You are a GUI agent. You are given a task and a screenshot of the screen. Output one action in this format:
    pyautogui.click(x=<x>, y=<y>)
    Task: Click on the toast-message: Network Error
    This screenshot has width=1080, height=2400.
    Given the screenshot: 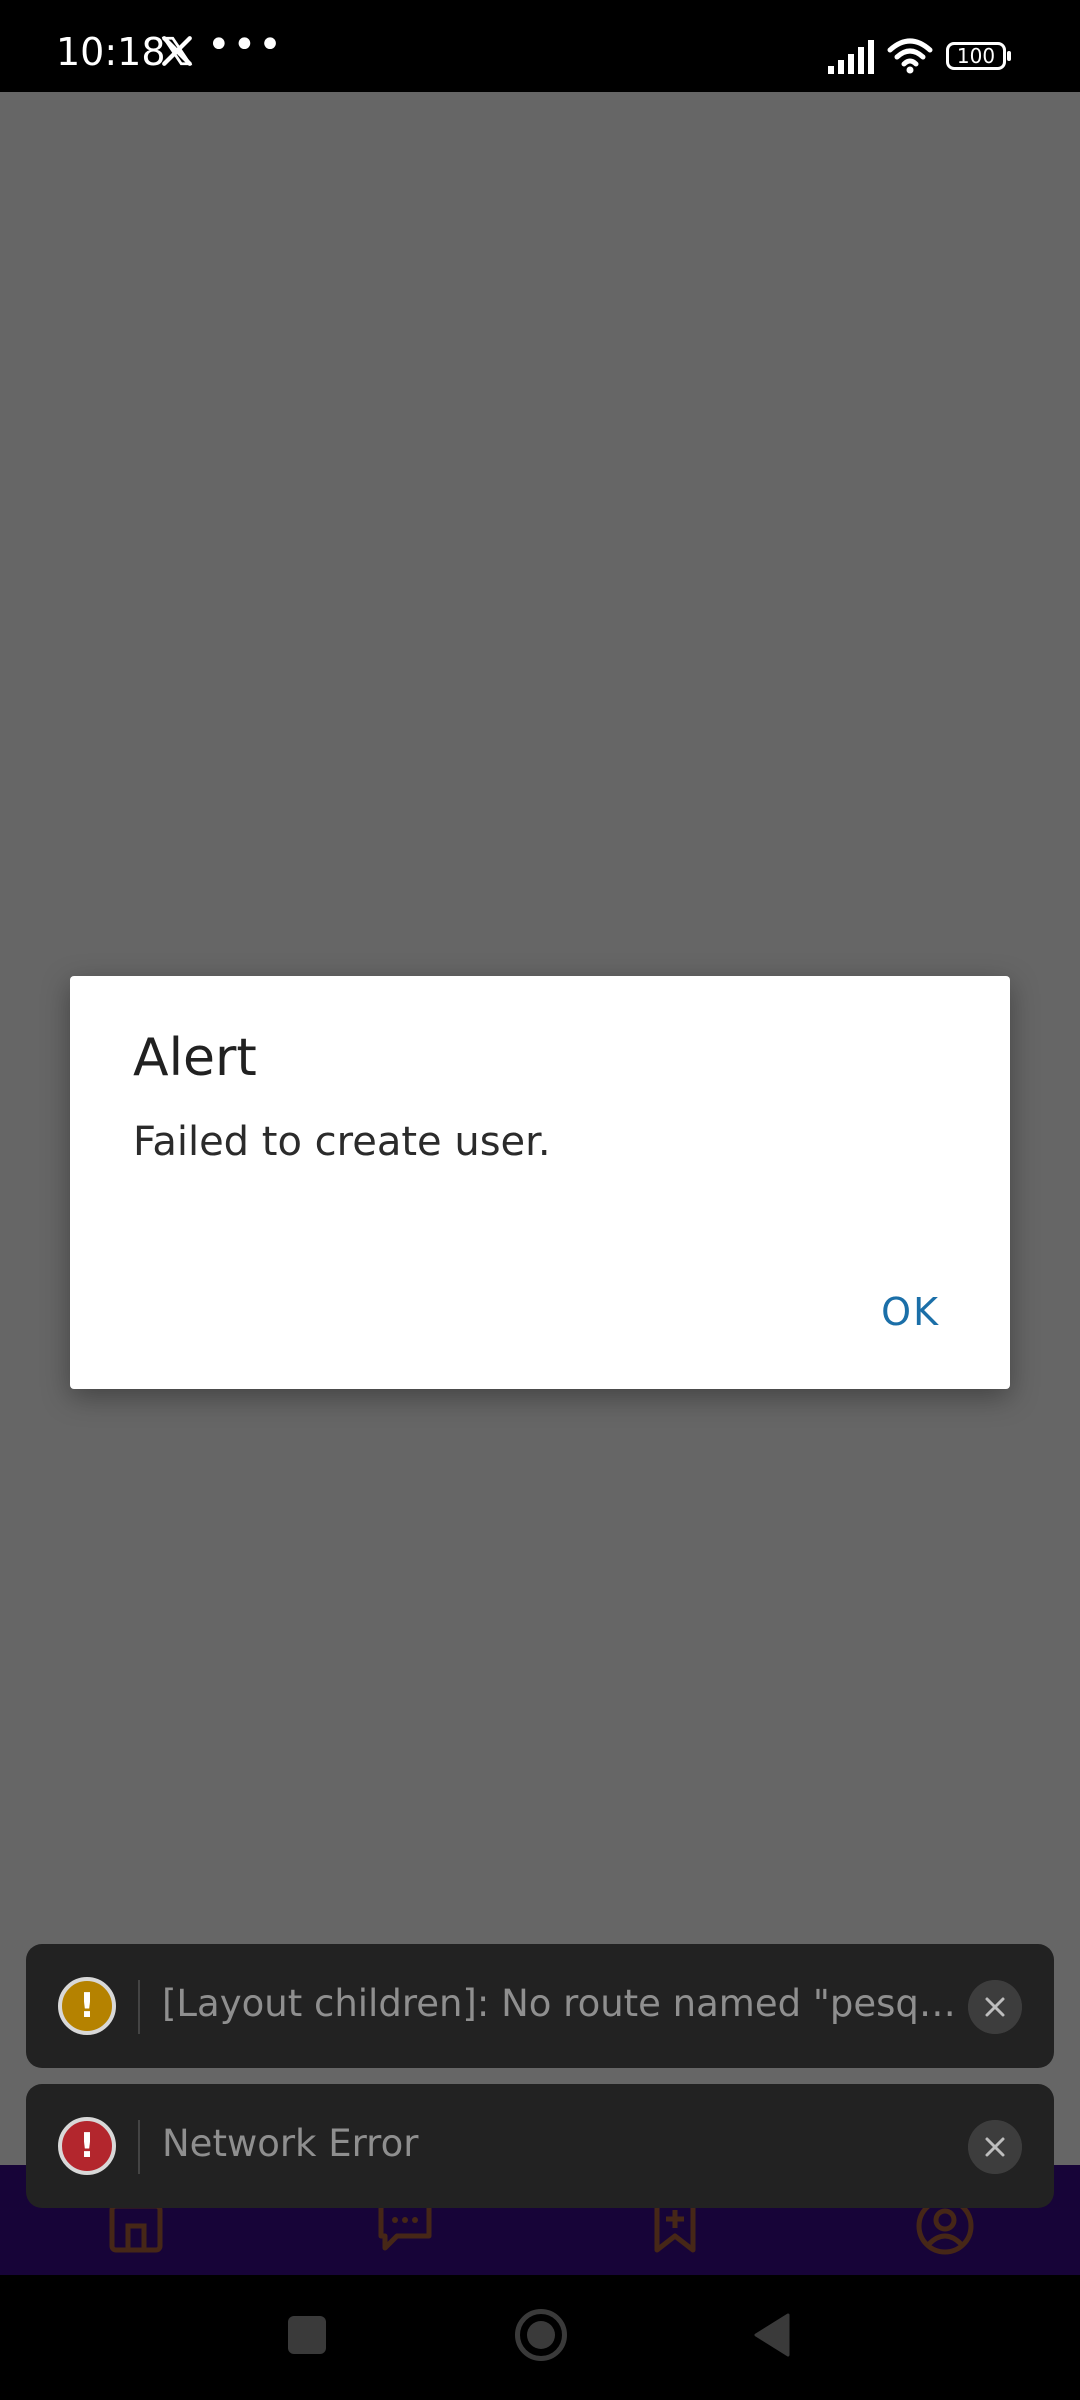 What is the action you would take?
    pyautogui.click(x=290, y=2143)
    